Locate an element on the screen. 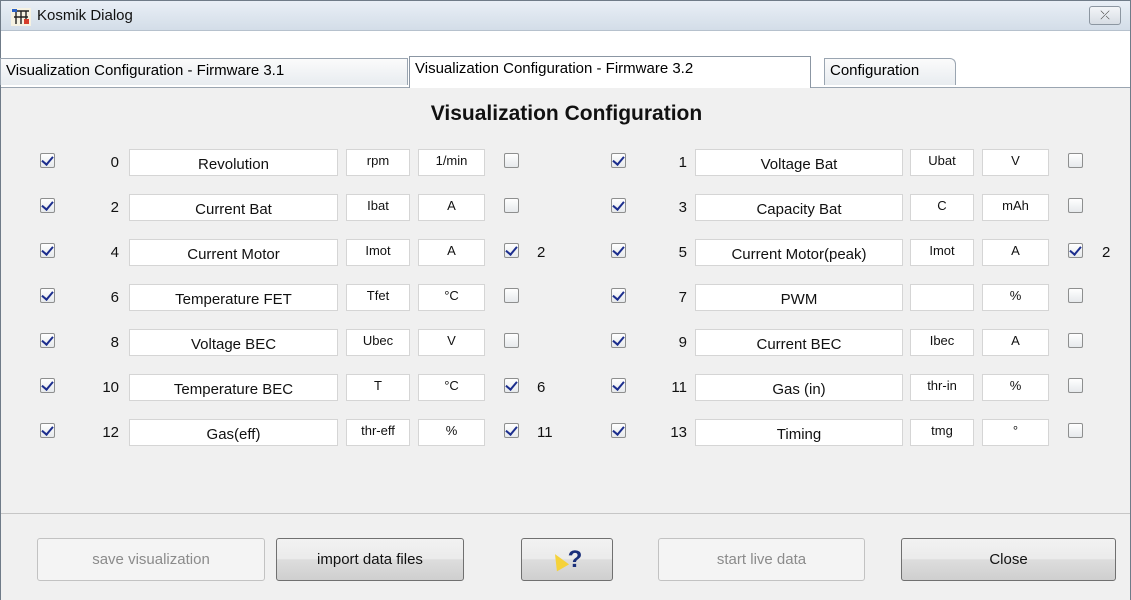  tab-configuration: Configuration is located at coordinates (890, 71).